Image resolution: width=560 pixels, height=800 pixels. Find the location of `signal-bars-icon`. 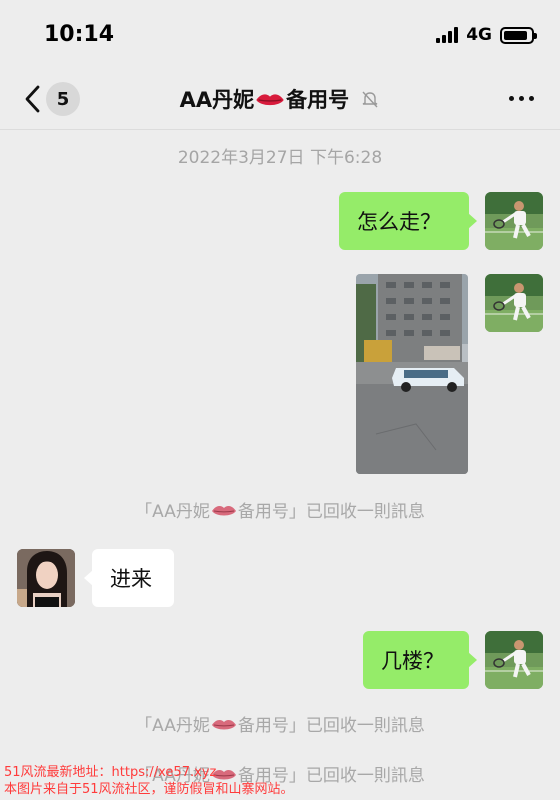

signal-bars-icon is located at coordinates (447, 35).